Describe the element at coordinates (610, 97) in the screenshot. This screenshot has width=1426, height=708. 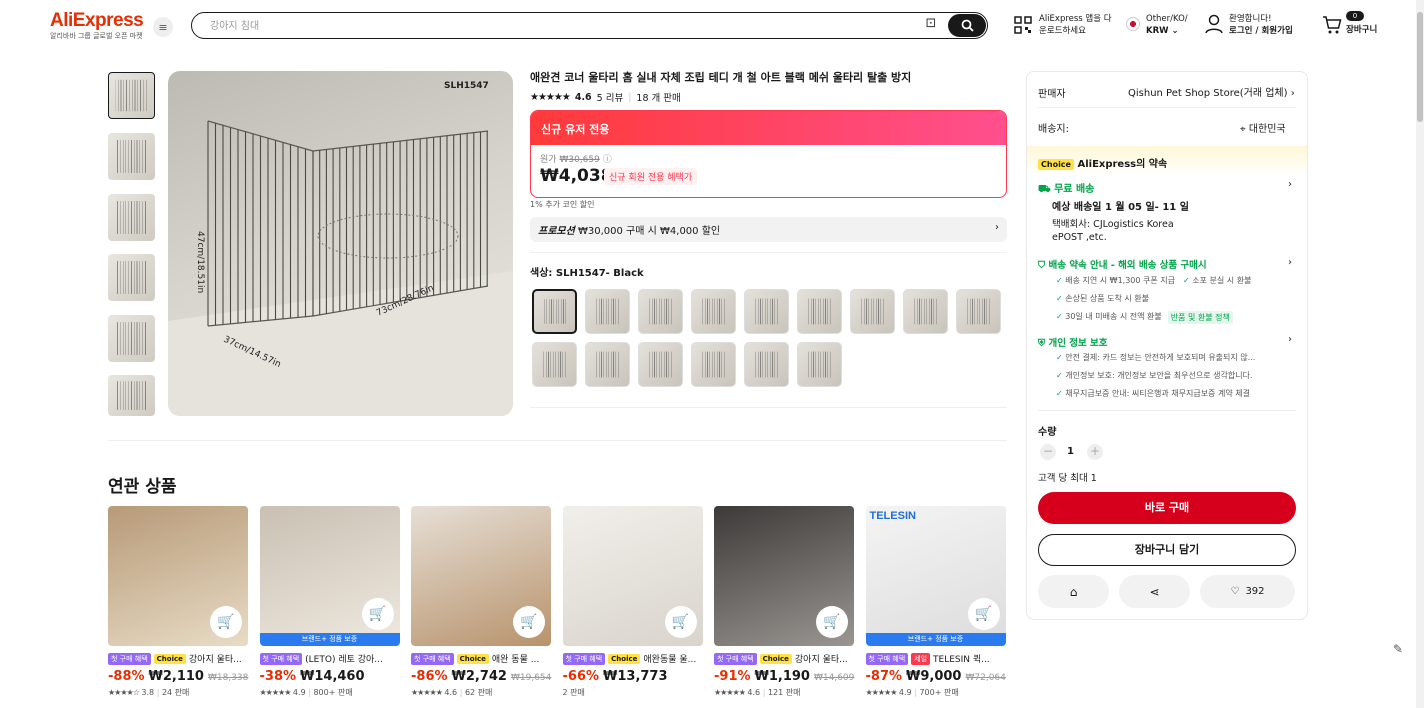
I see `review-count: 5 리뷰` at that location.